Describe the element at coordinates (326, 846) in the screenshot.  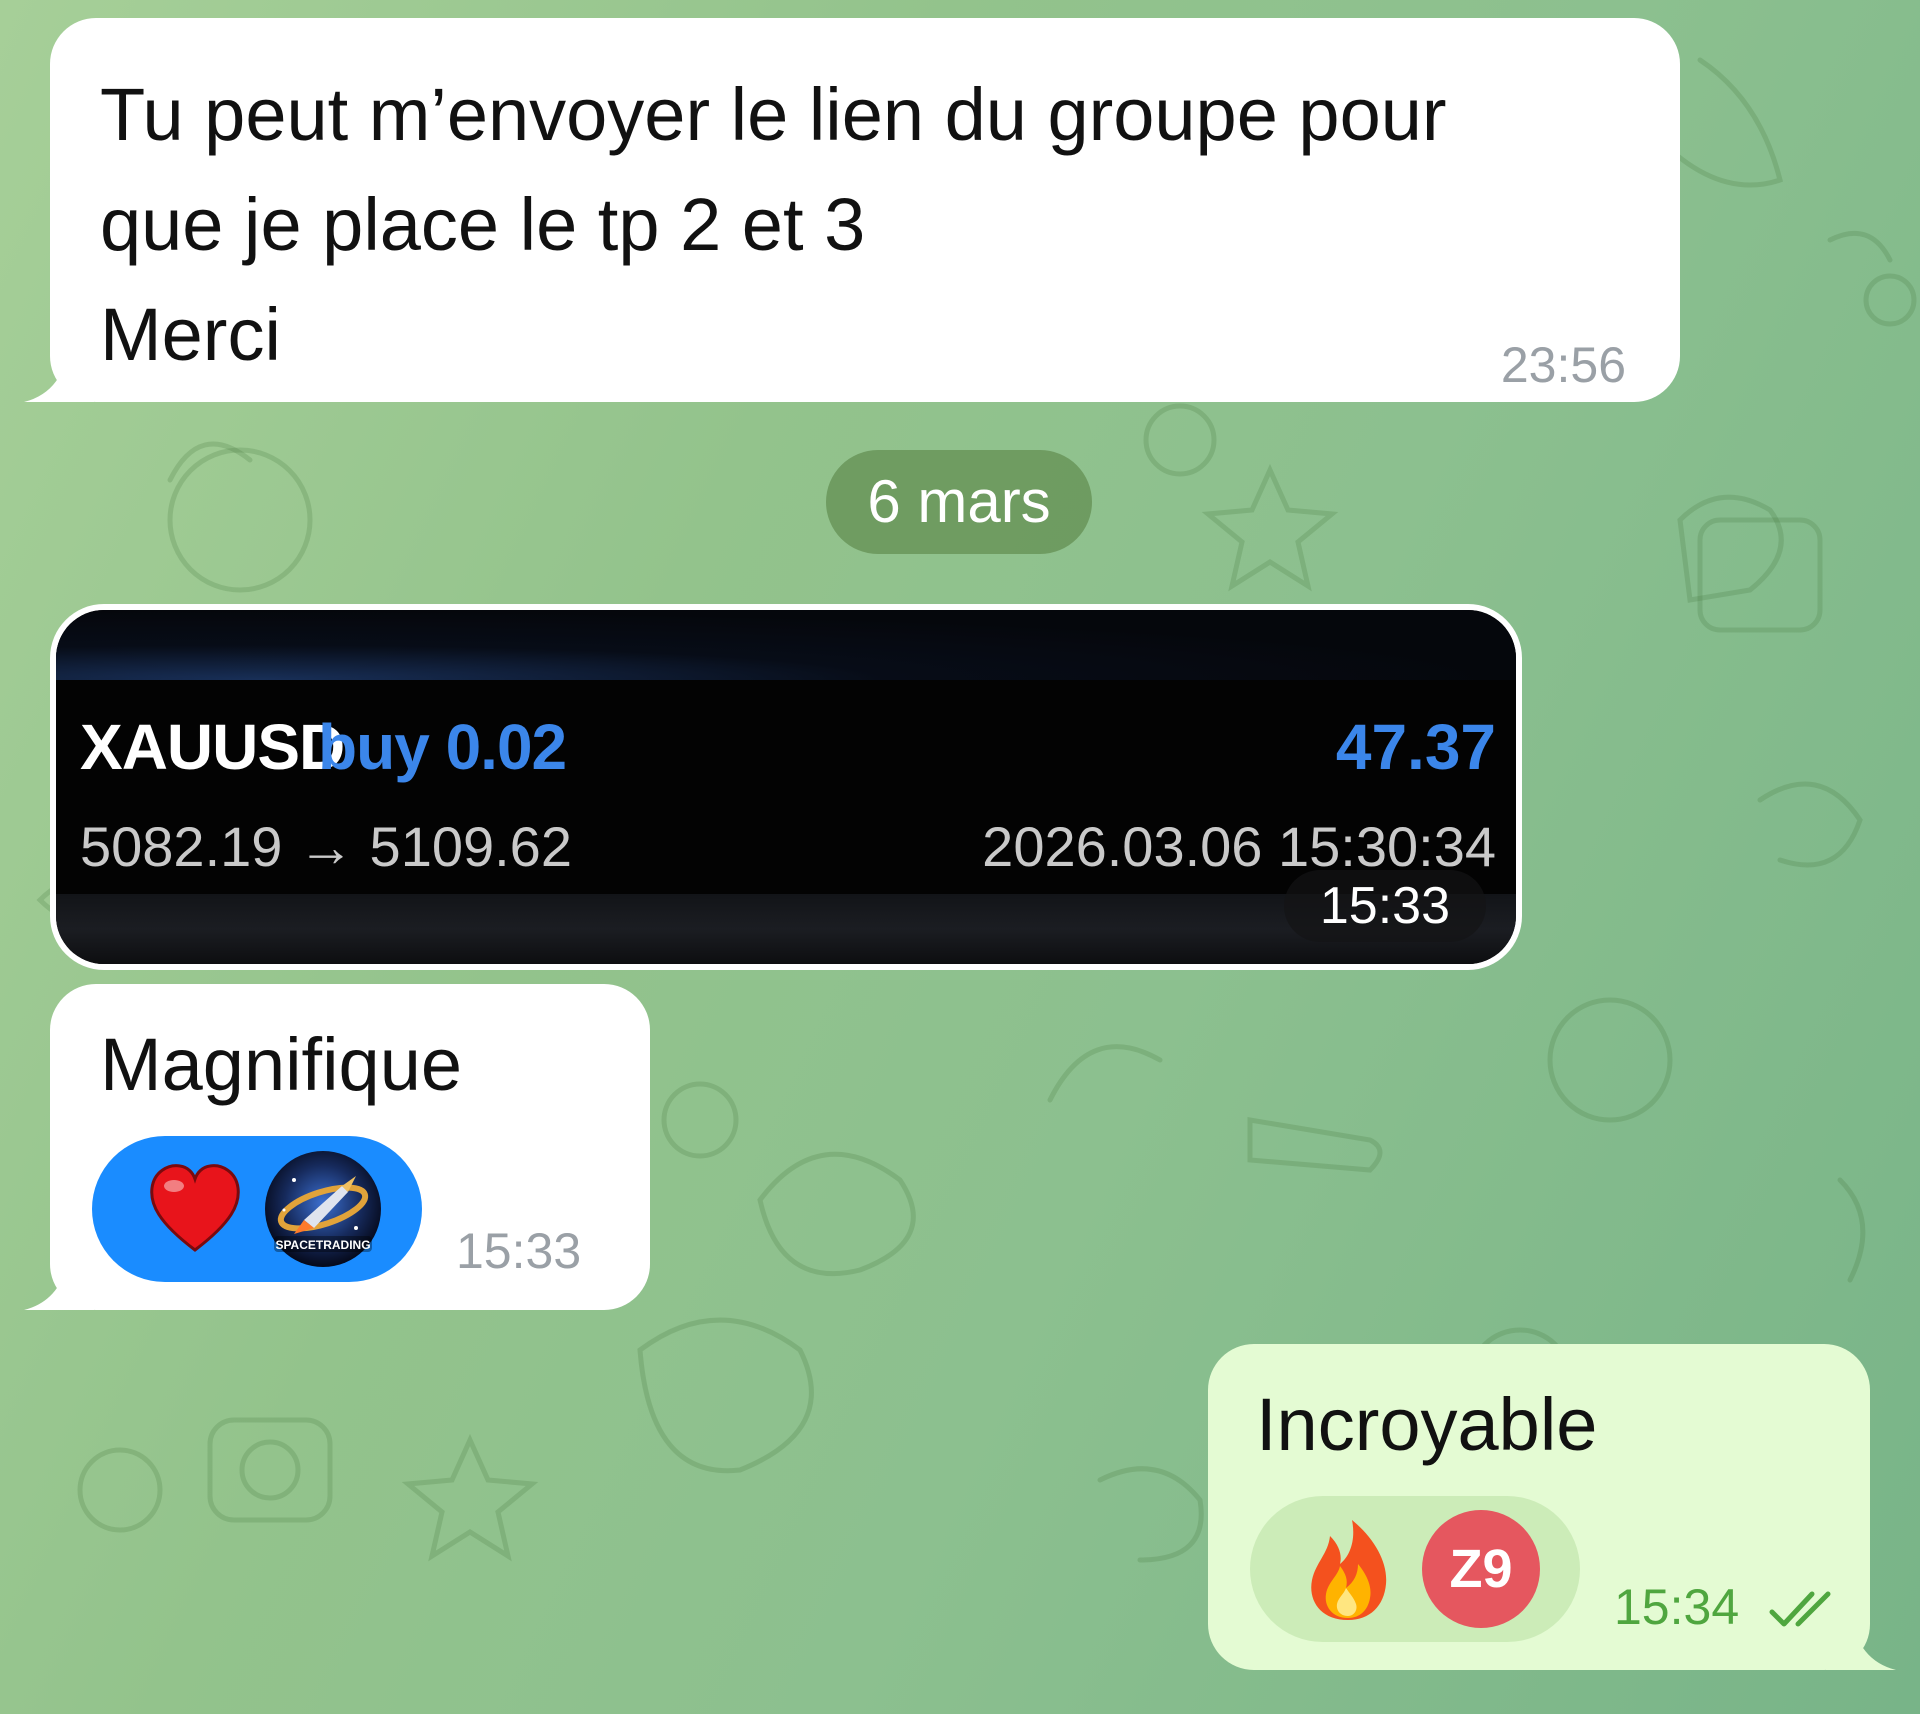
I see `trade-prices: 5082.19 → 5109.62` at that location.